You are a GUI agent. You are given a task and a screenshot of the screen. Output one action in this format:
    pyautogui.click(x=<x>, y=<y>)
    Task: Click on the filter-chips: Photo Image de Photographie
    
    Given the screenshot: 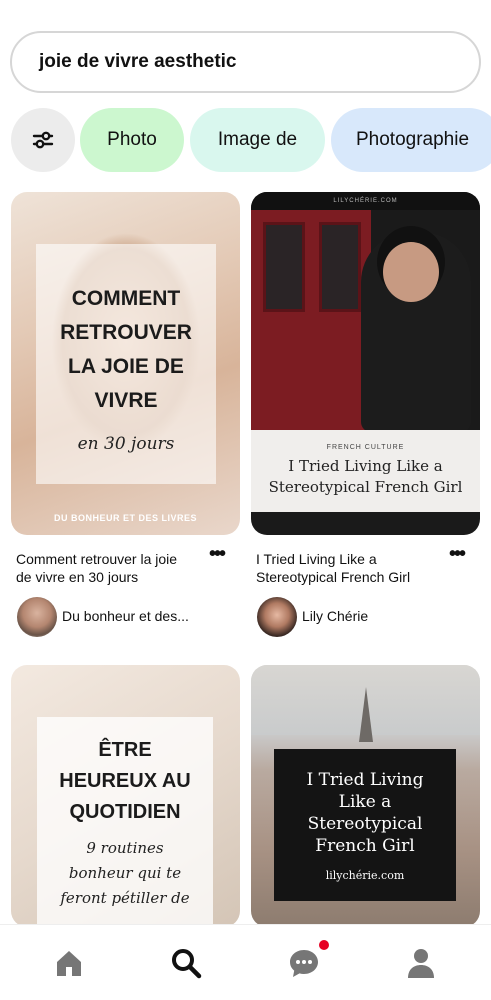 What is the action you would take?
    pyautogui.click(x=245, y=140)
    